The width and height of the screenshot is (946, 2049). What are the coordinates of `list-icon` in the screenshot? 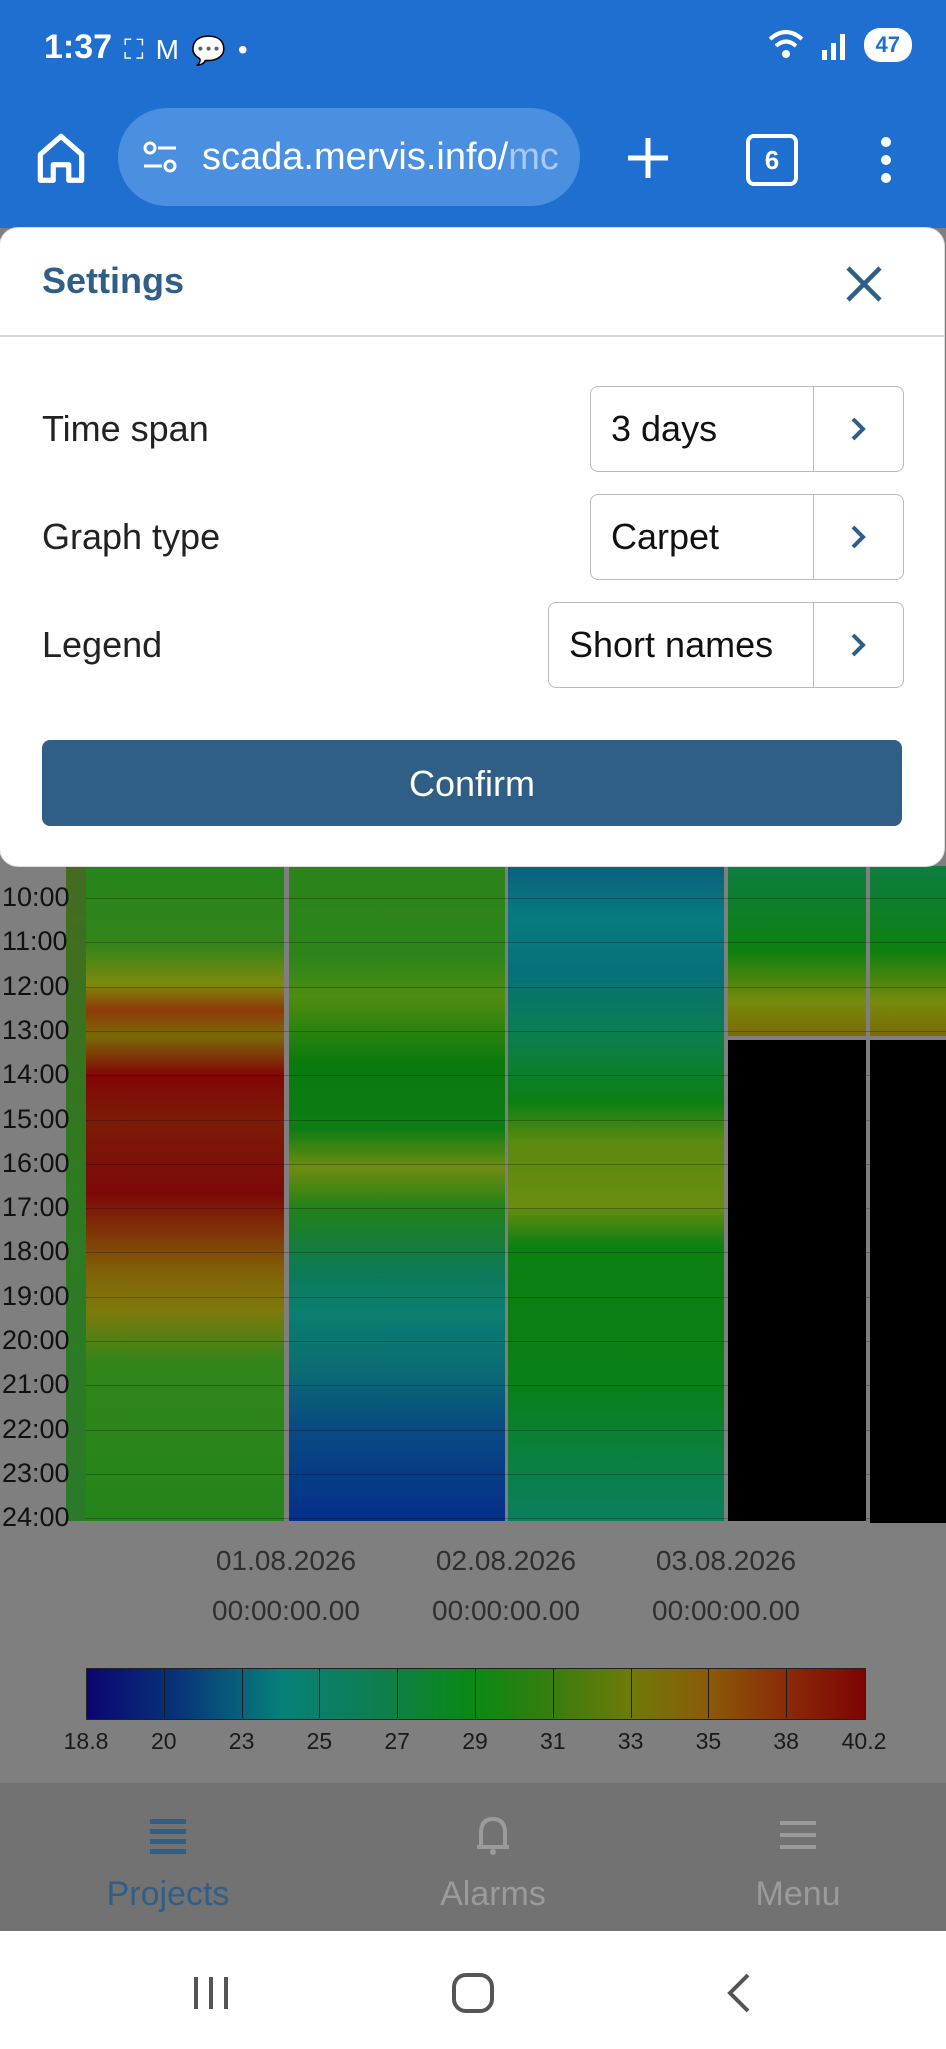 It's located at (168, 1836).